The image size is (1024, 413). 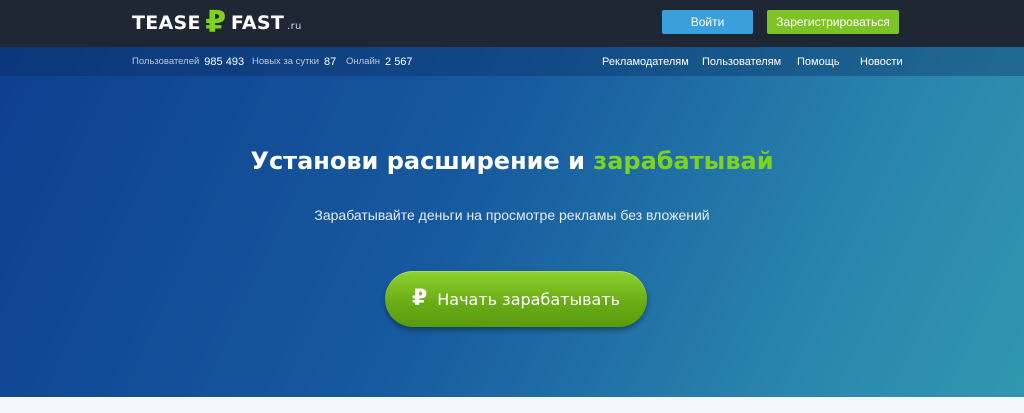 I want to click on nav-advertisers: Рекламодателям, so click(x=645, y=61).